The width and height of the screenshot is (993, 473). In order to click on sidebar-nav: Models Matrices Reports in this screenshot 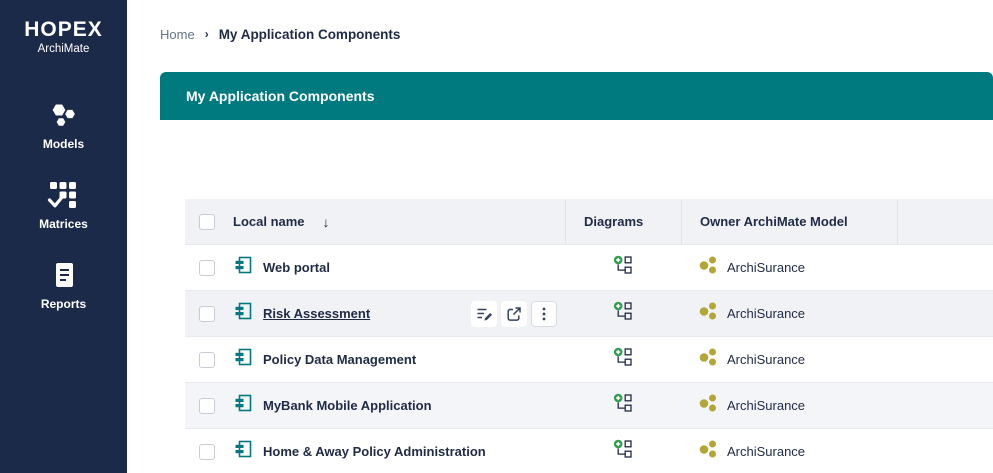, I will do `click(63, 205)`.